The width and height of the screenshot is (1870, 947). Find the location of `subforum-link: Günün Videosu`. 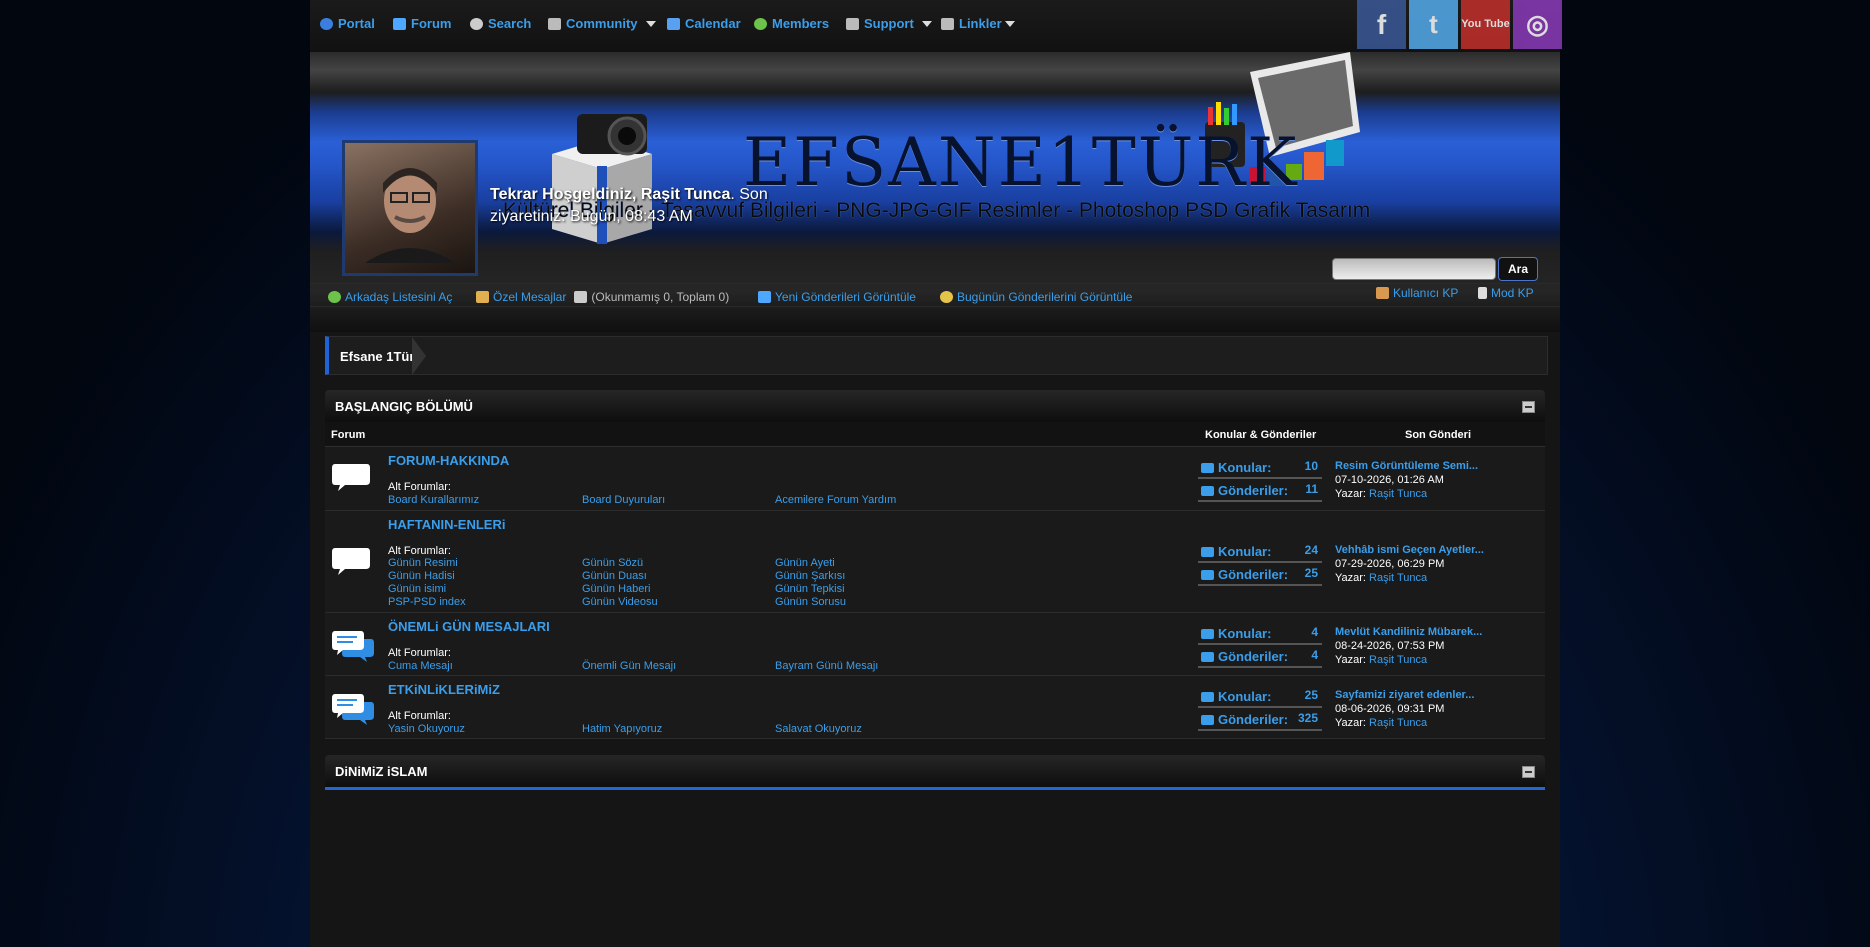

subforum-link: Günün Videosu is located at coordinates (620, 602).